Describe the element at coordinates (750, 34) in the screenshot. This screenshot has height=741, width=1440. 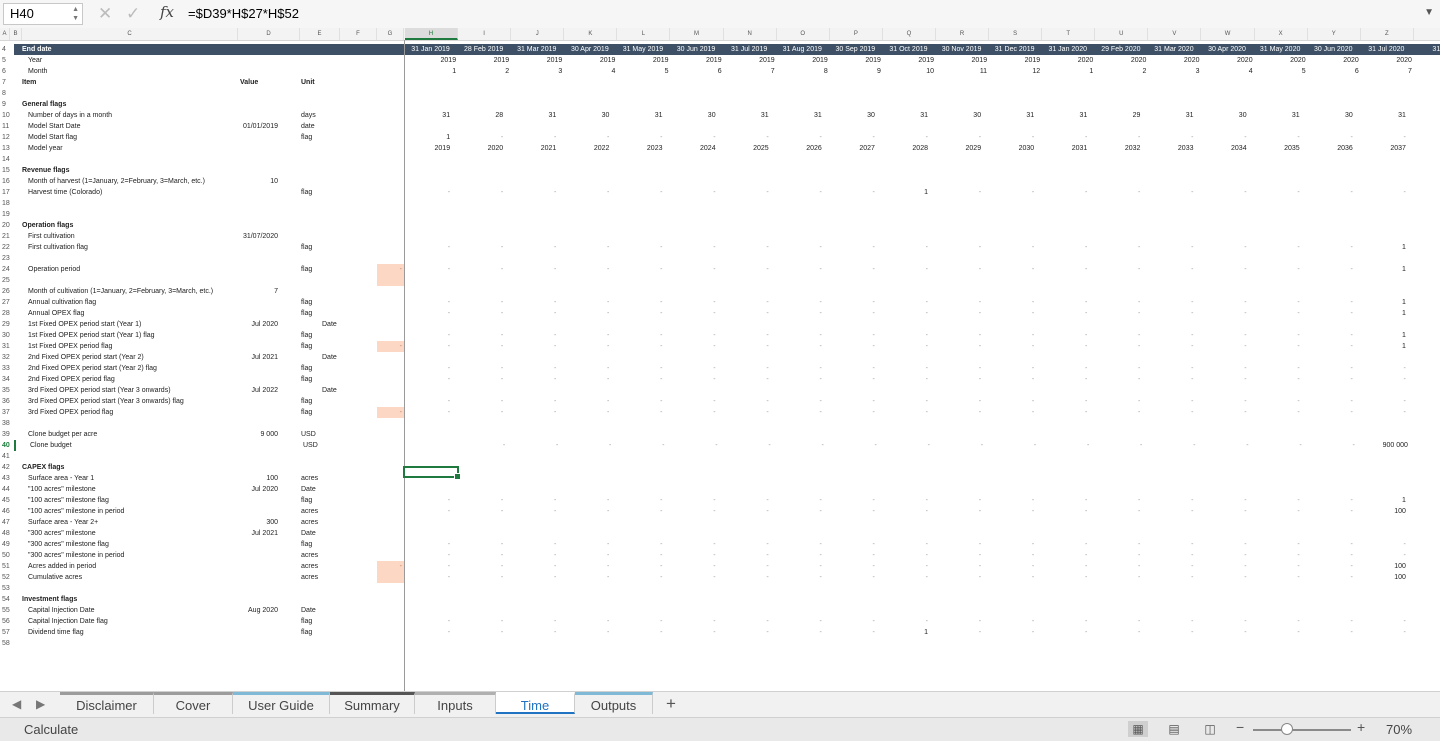
I see `column-header-n: N` at that location.